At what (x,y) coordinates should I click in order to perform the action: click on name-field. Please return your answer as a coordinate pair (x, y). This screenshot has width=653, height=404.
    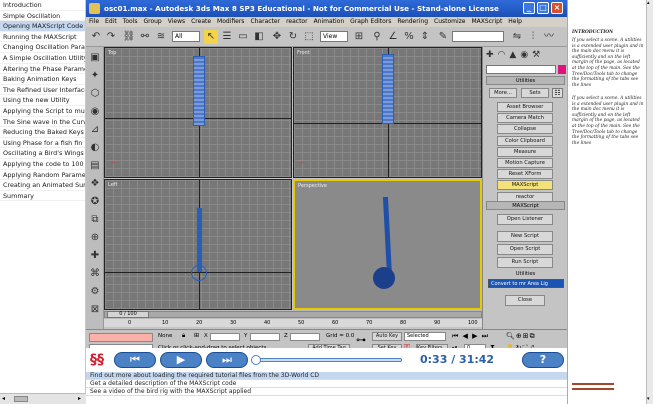
    Looking at the image, I should click on (521, 69).